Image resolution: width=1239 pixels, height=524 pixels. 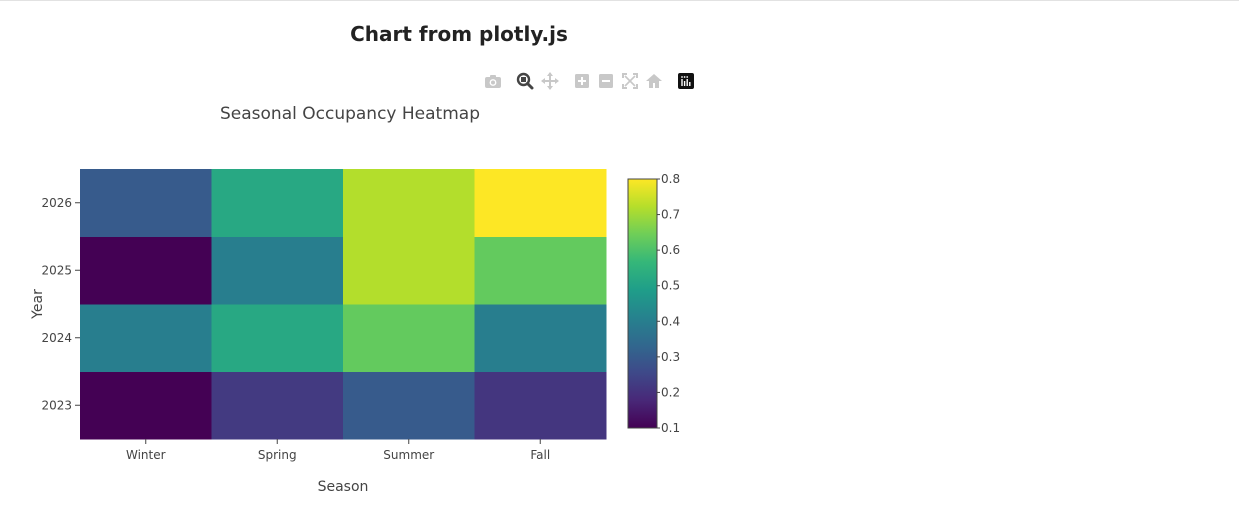 I want to click on zoom-out-icon, so click(x=606, y=81).